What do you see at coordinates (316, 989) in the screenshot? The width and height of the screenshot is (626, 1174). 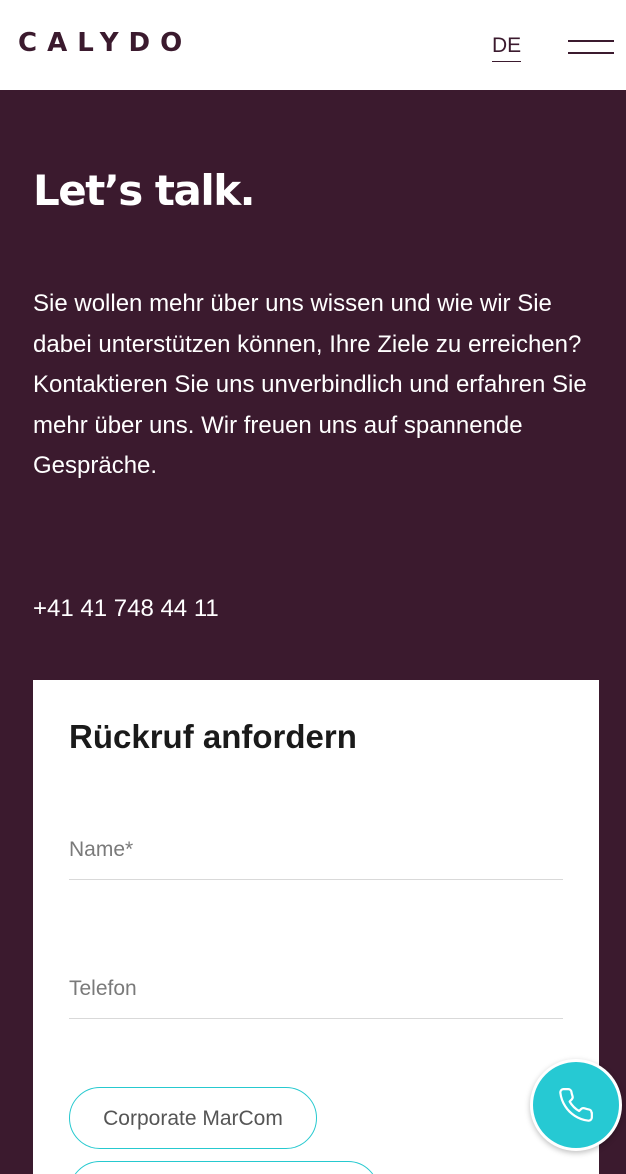 I see `phone-field` at bounding box center [316, 989].